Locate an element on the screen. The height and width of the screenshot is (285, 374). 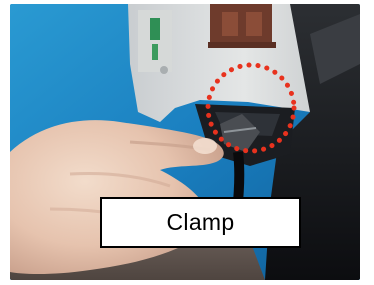
green-component is located at coordinates (155, 29).